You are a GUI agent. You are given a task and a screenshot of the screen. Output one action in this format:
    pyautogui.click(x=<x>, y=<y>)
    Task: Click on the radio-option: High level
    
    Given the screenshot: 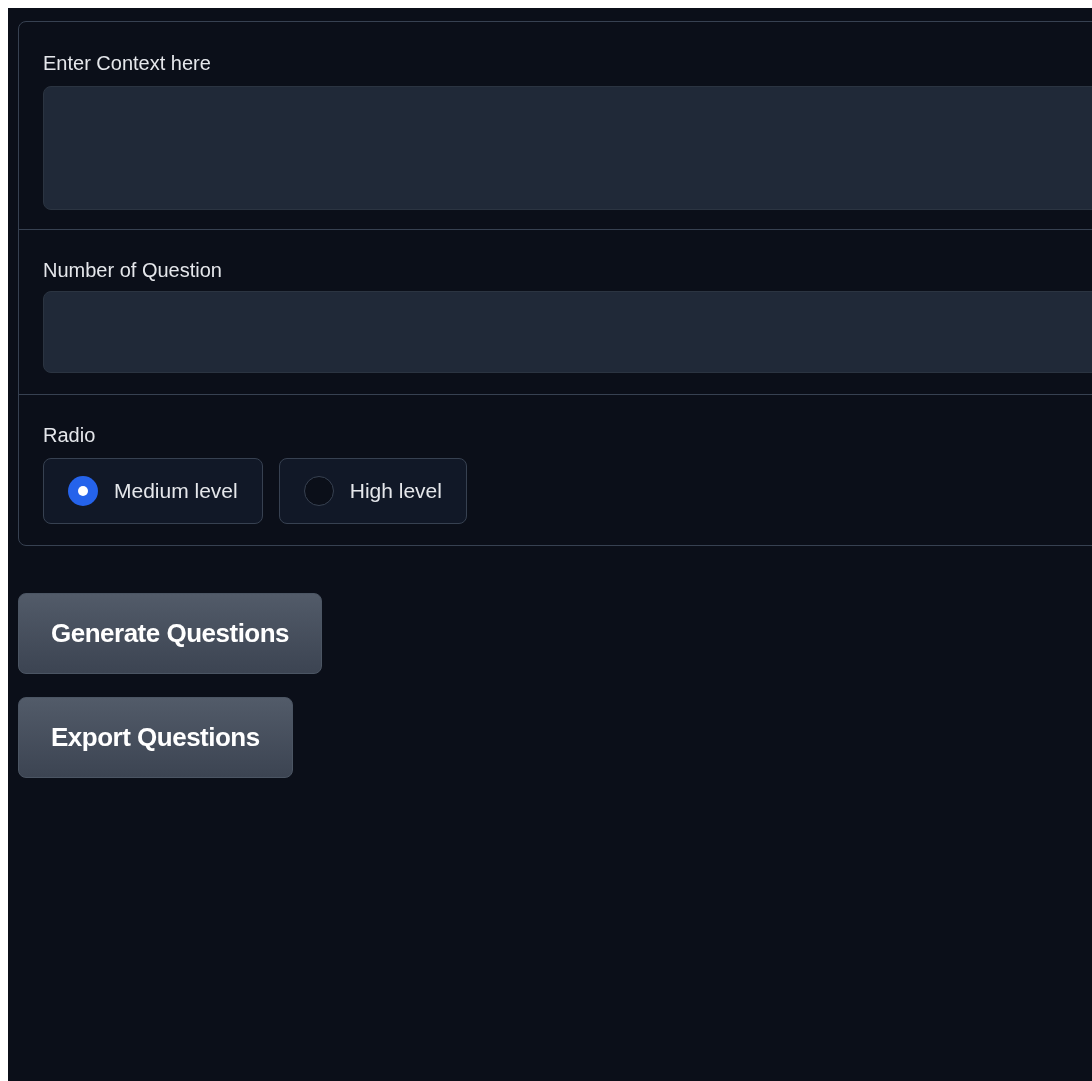 What is the action you would take?
    pyautogui.click(x=372, y=491)
    